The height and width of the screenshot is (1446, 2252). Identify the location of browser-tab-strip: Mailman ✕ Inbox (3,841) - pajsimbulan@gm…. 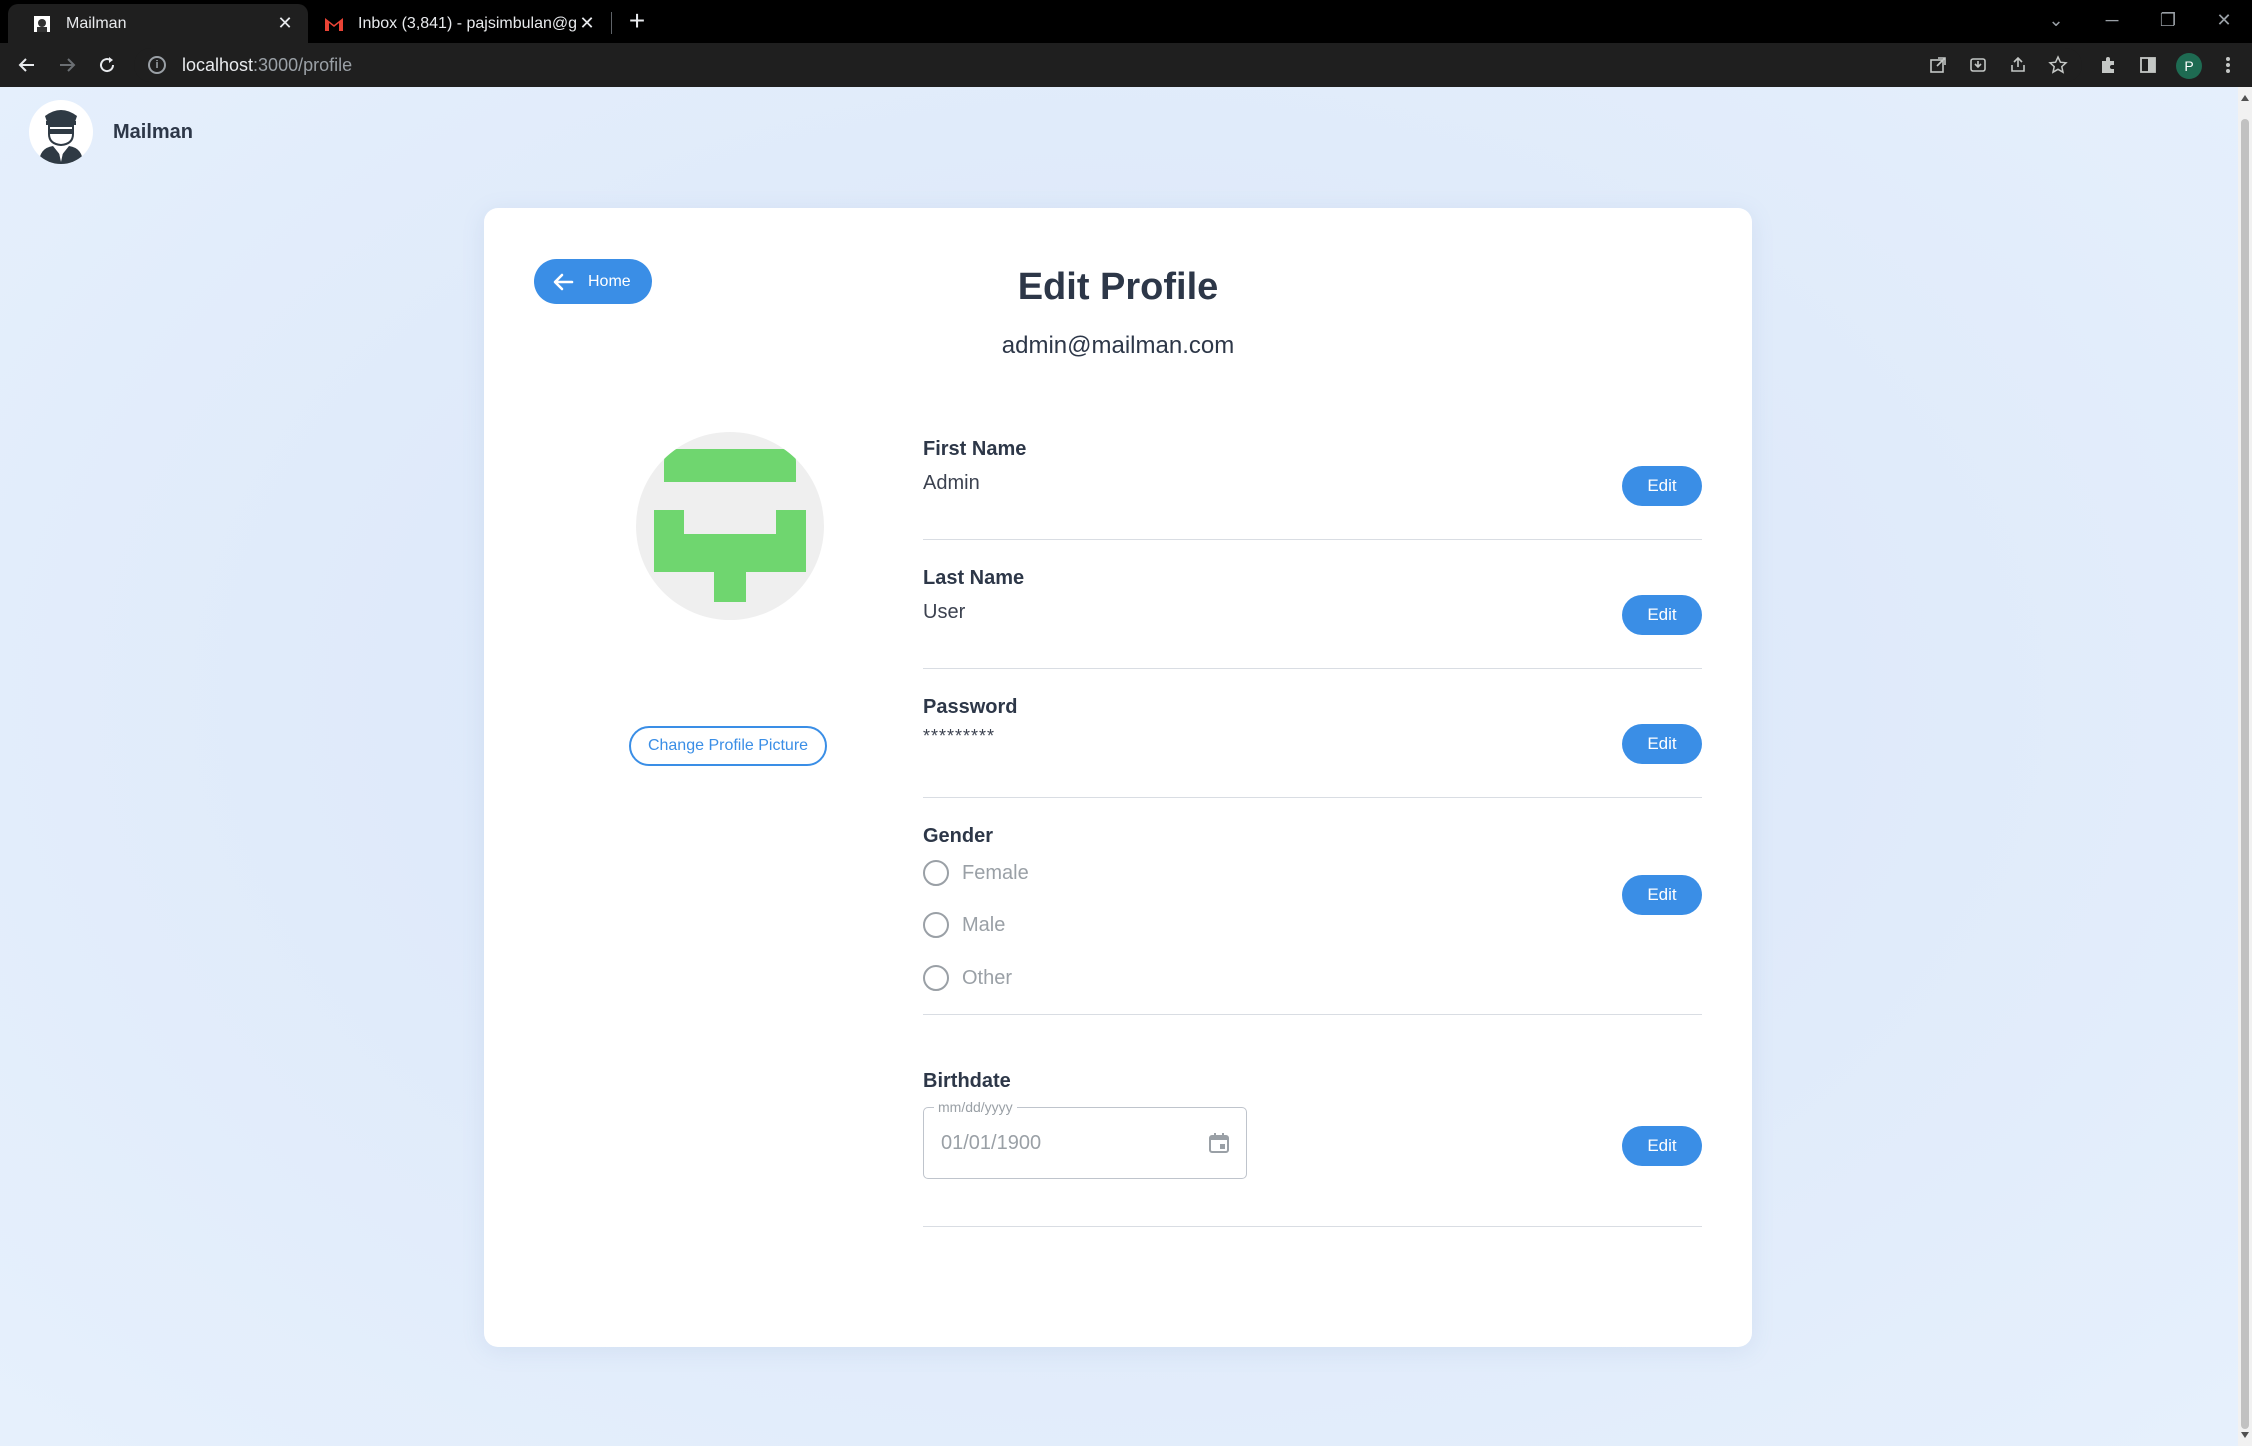
(1126, 21).